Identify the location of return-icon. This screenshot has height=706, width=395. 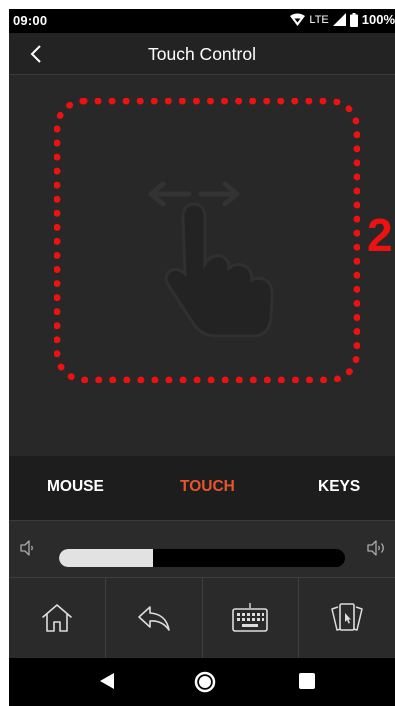
(153, 618).